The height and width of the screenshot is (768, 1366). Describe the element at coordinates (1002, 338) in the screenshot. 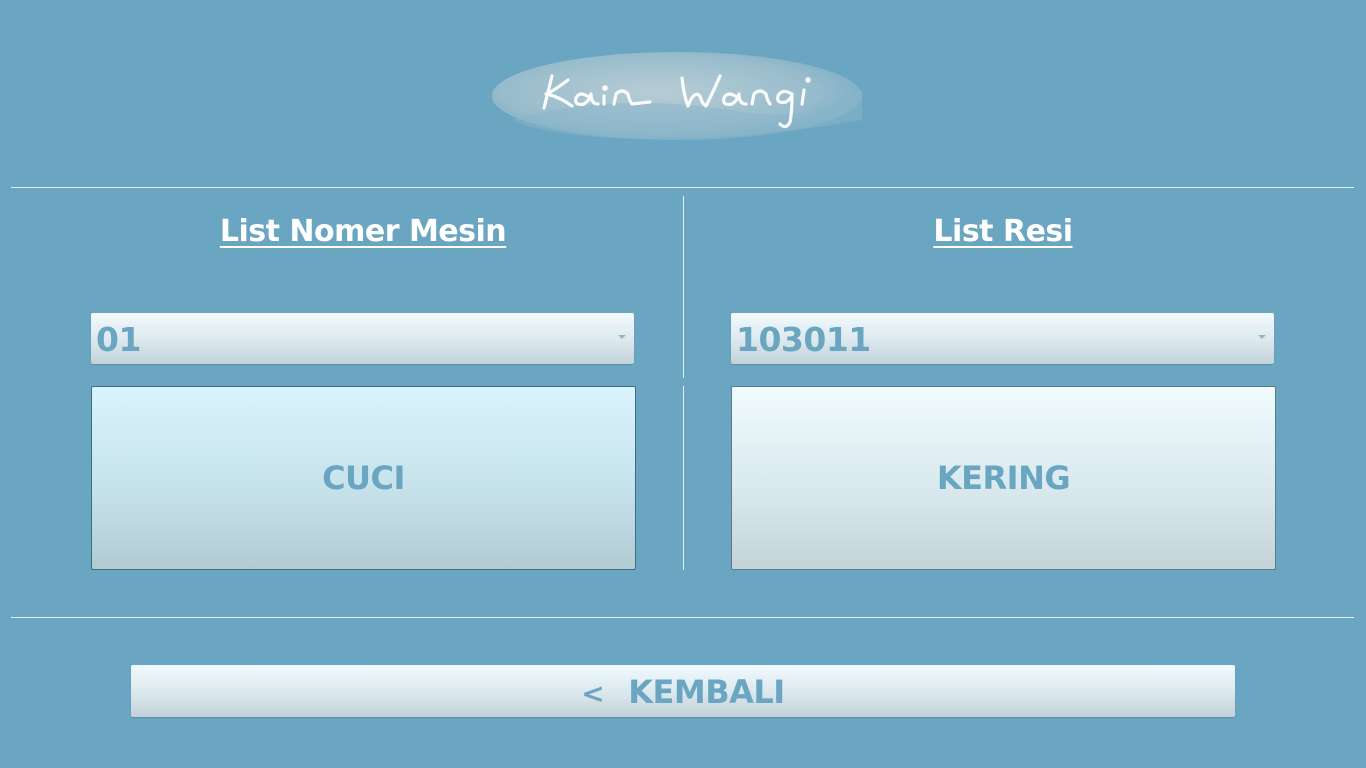

I see `receipt-select: 103011` at that location.